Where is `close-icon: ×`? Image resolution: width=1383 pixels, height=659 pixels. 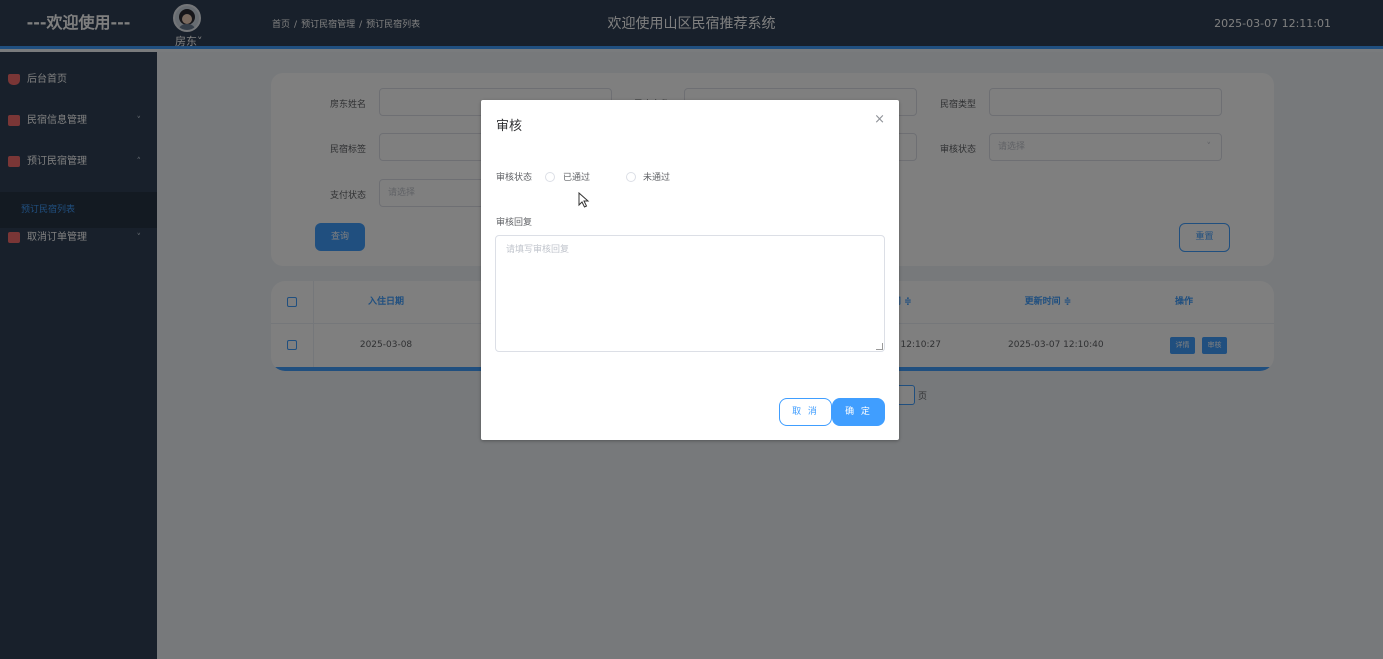
close-icon: × is located at coordinates (879, 119).